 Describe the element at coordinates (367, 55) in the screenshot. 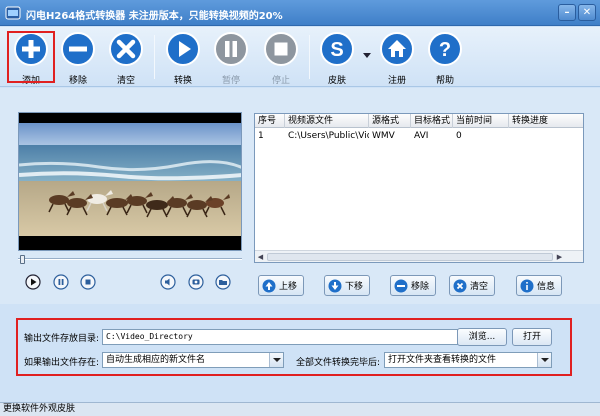

I see `skin-dropdown-icon` at that location.